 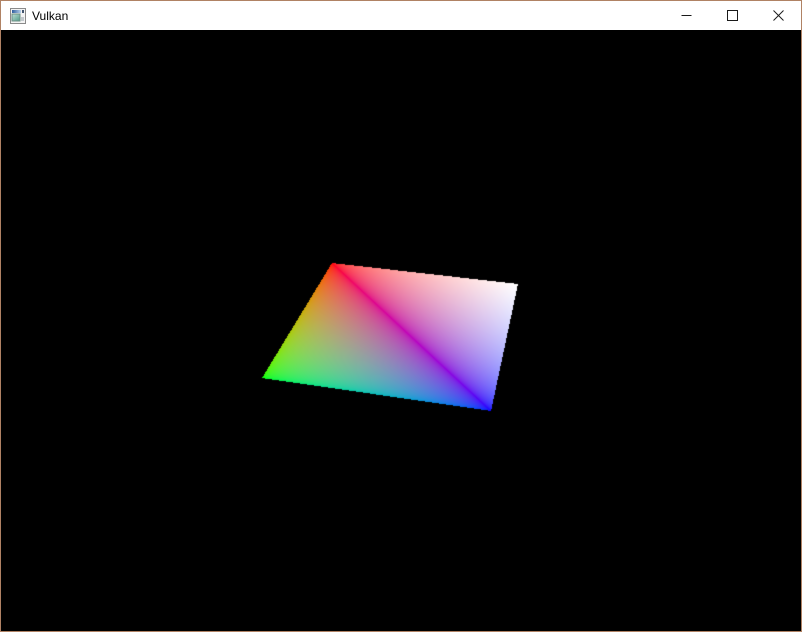 What do you see at coordinates (401, 15) in the screenshot?
I see `titlebar: Vulkan` at bounding box center [401, 15].